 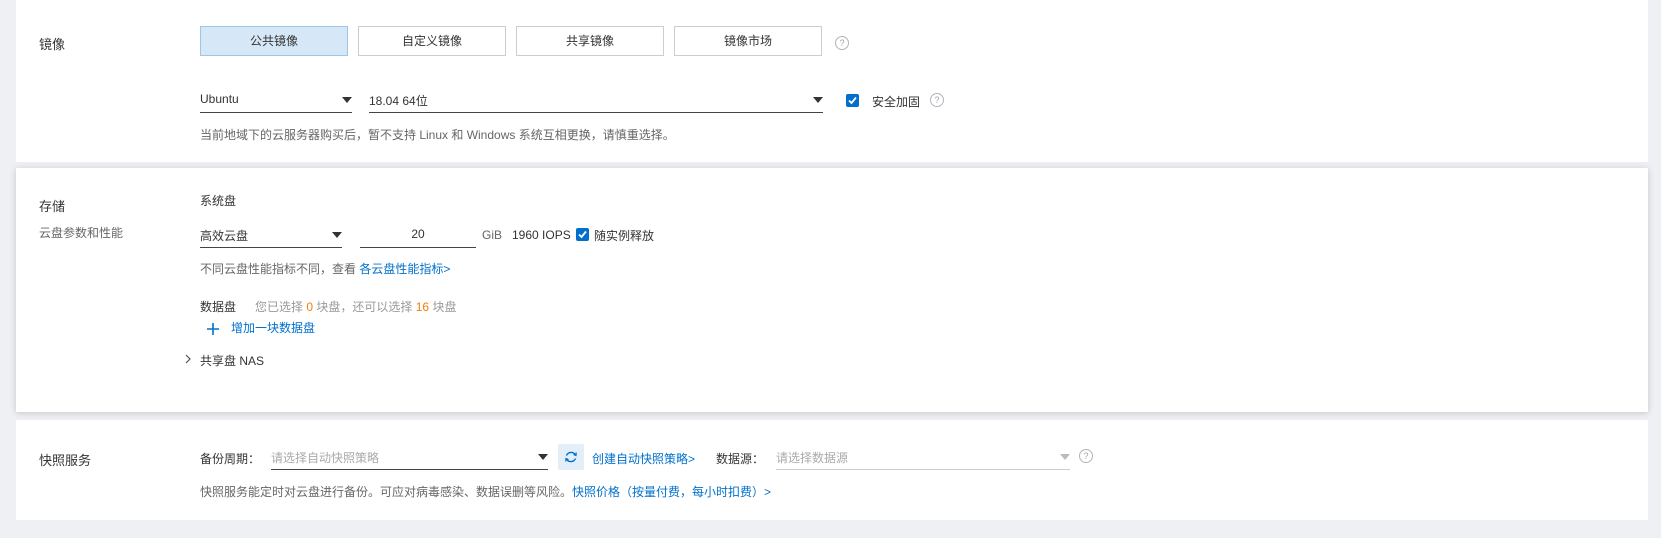 I want to click on data-source-label: 数据源：, so click(x=740, y=459).